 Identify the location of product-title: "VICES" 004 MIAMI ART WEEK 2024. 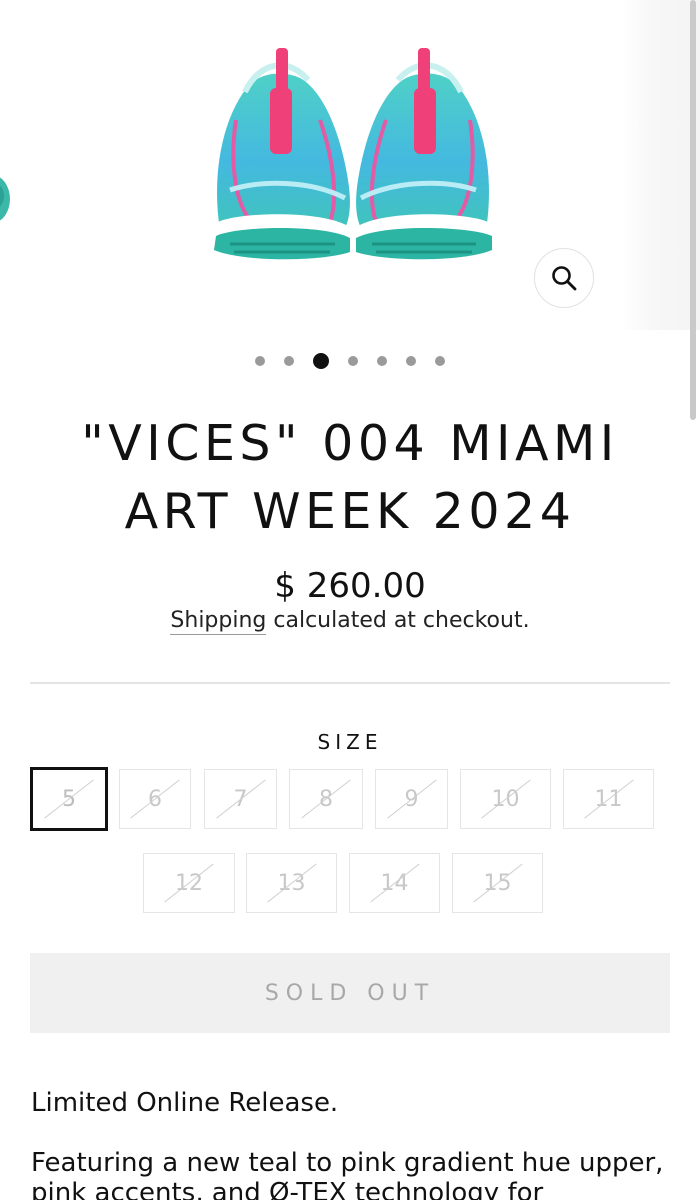
(350, 477).